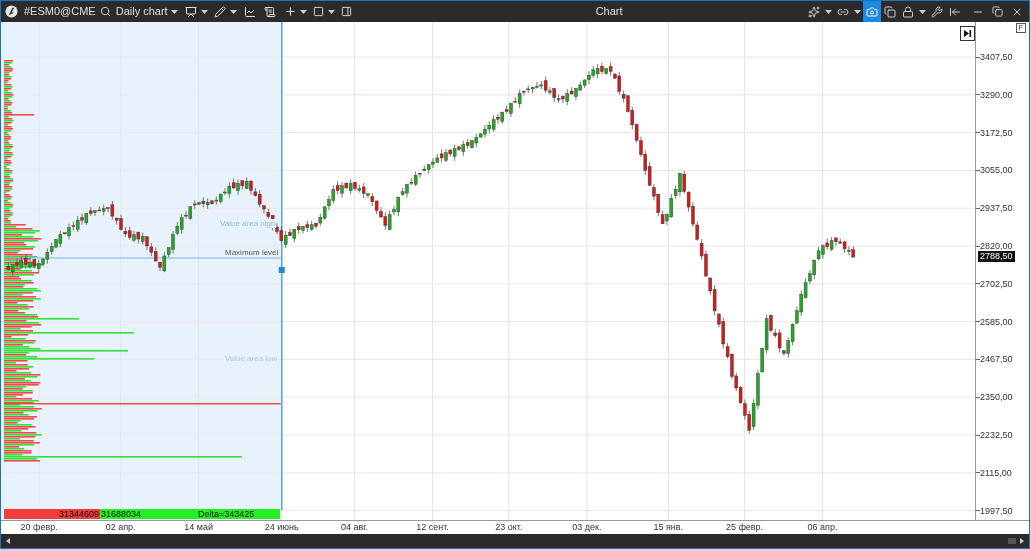  I want to click on lock-icon, so click(908, 11).